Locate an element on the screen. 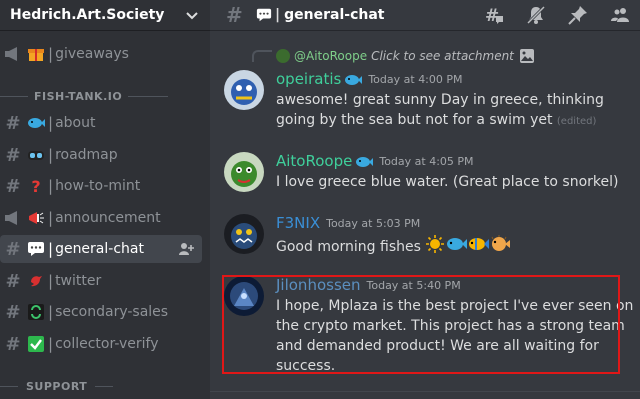 The image size is (640, 399). channel-label: how-to-mint is located at coordinates (98, 186).